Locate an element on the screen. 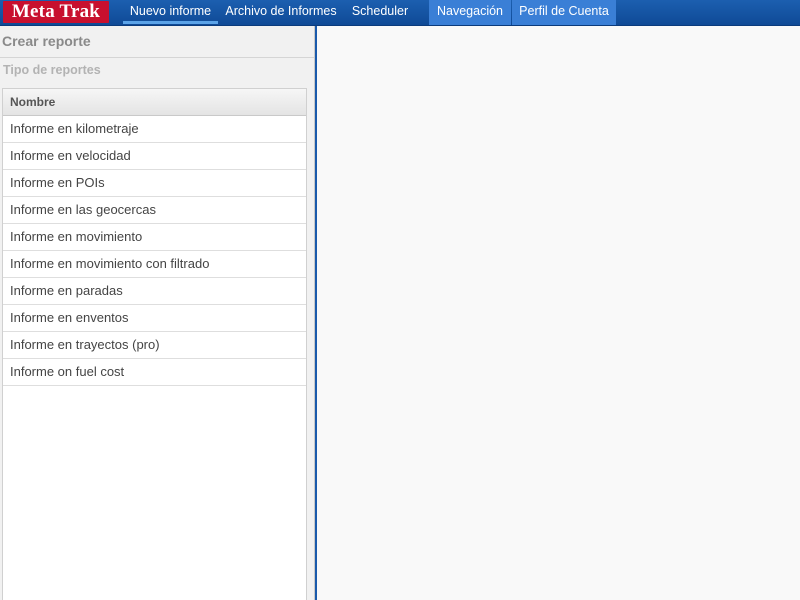 The width and height of the screenshot is (800, 600). report-row-movimiento-filtrado: Informe en movimiento con filtrado is located at coordinates (154, 264).